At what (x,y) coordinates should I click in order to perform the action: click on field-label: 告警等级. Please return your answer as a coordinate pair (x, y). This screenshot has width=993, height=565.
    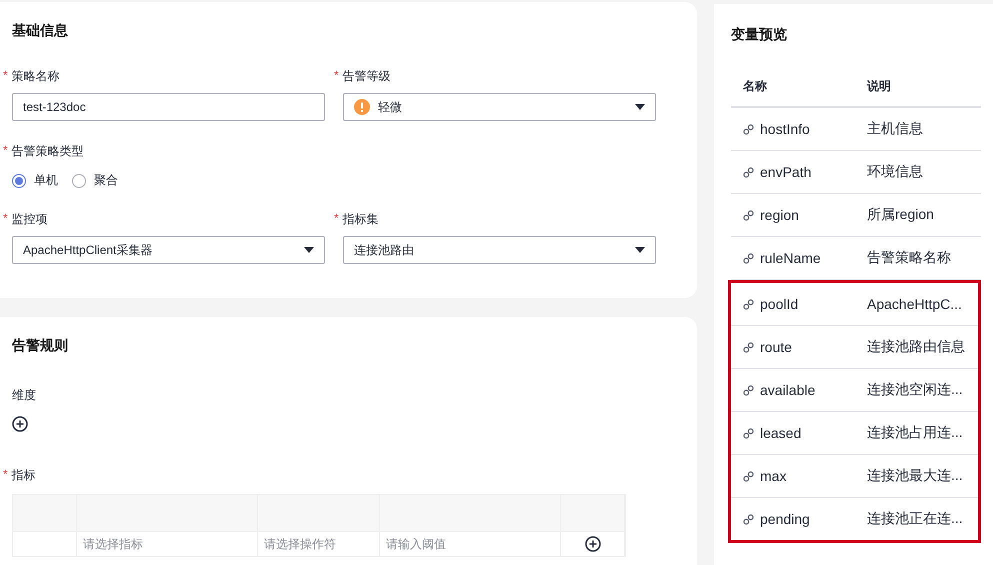
    Looking at the image, I should click on (366, 76).